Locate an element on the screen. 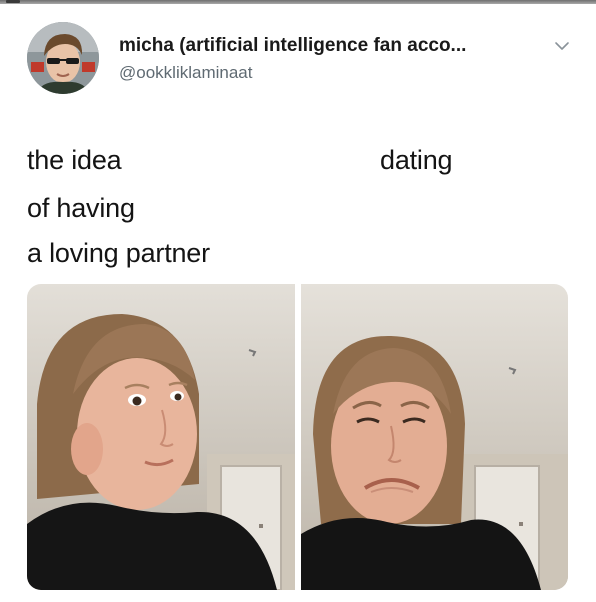  tweet-text-line-1: the idea is located at coordinates (74, 160).